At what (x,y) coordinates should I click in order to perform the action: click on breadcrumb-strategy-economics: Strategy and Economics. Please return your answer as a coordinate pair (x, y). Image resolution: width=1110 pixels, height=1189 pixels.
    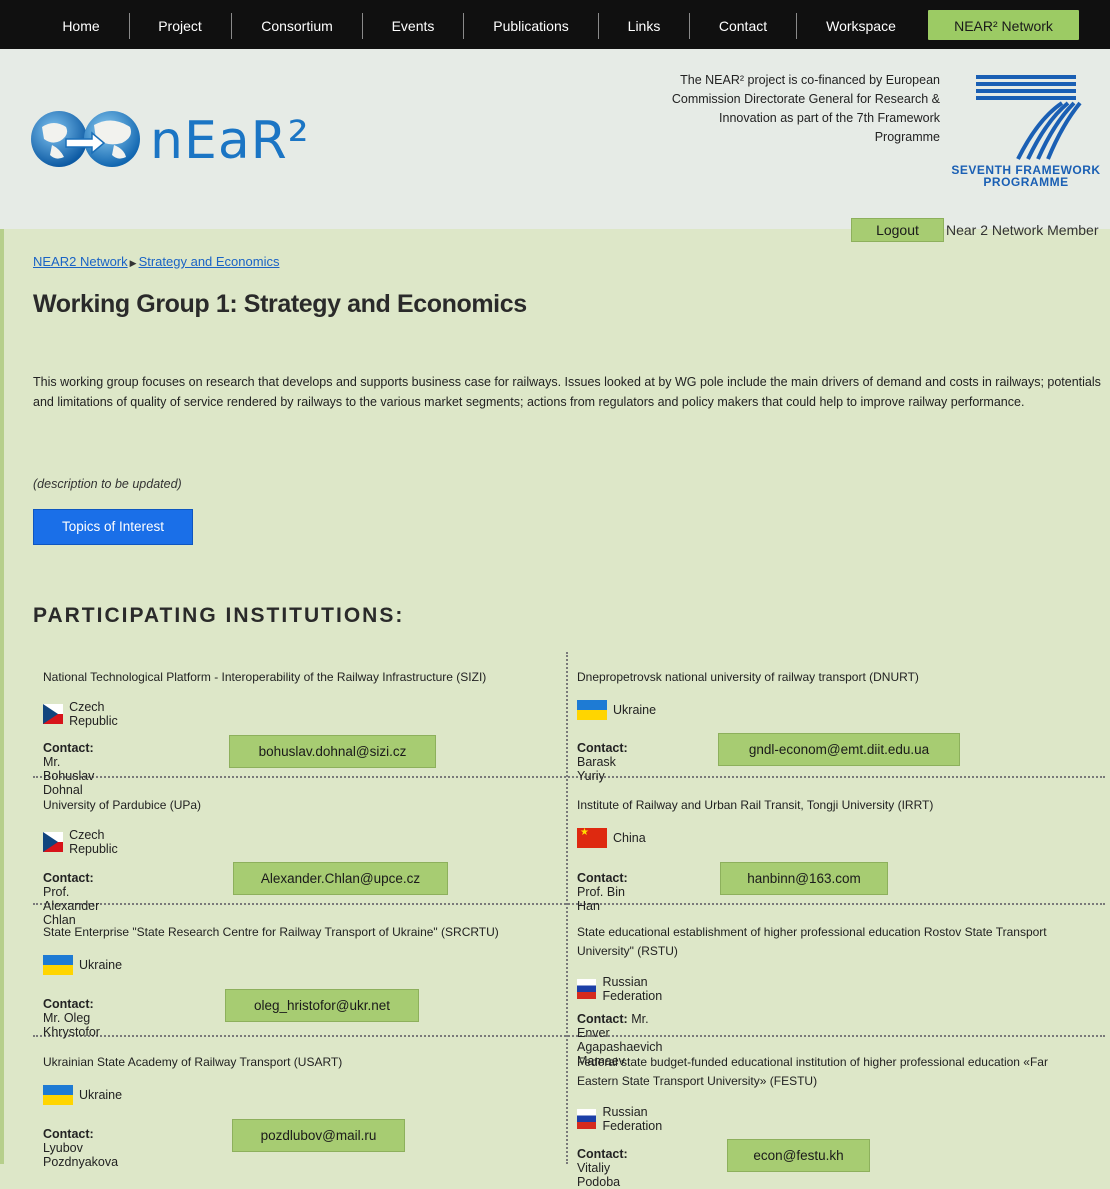
    Looking at the image, I should click on (209, 261).